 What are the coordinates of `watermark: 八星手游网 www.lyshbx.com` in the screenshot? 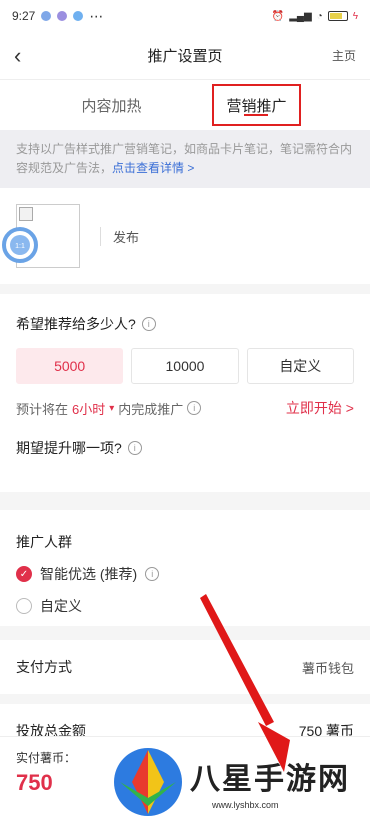 It's located at (239, 782).